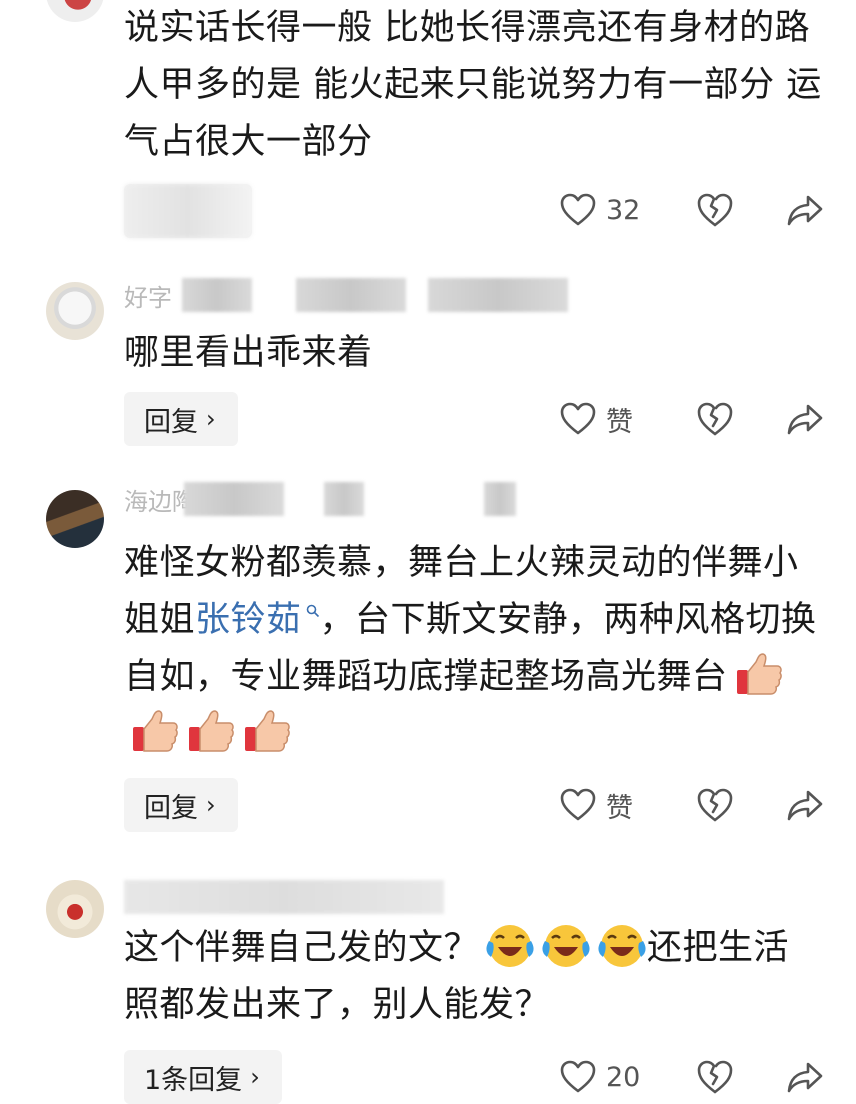 This screenshot has width=856, height=1104. What do you see at coordinates (248, 620) in the screenshot?
I see `mention-link: 张铃茹` at bounding box center [248, 620].